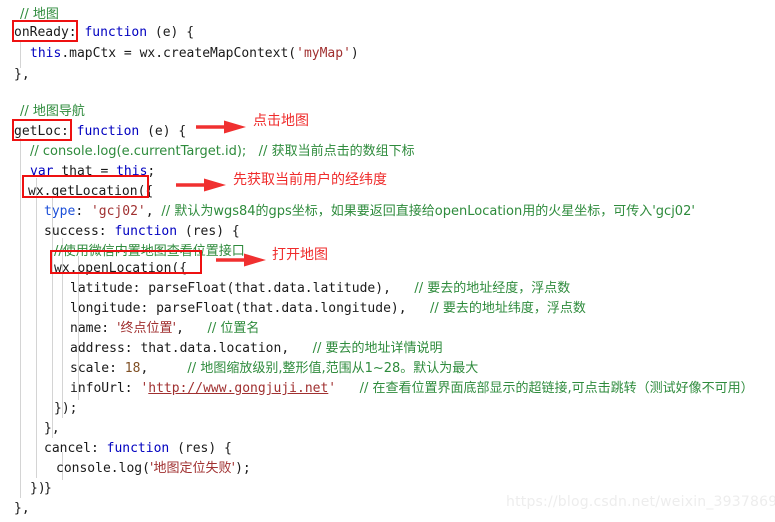 The width and height of the screenshot is (775, 522). What do you see at coordinates (39, 14) in the screenshot?
I see `code-token: // 地图` at bounding box center [39, 14].